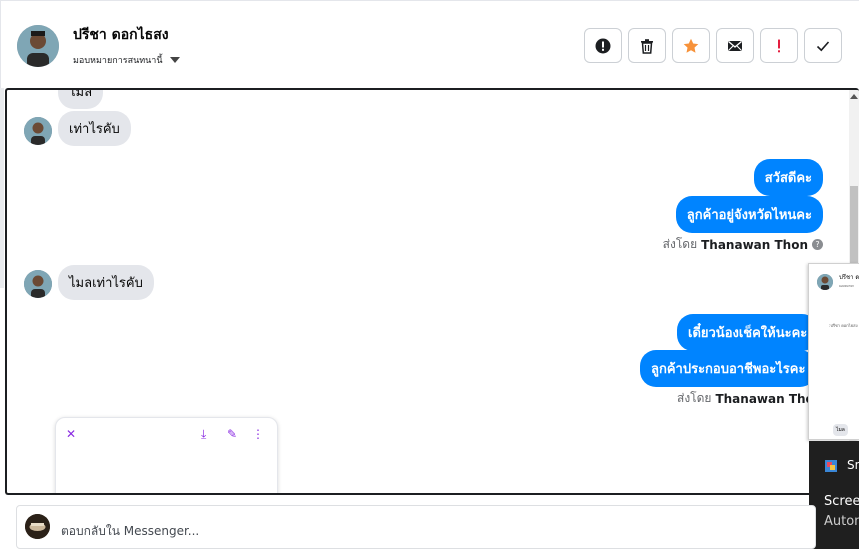  I want to click on sent-by-label: ส่งโดย Thanawan Thon, so click(749, 398).